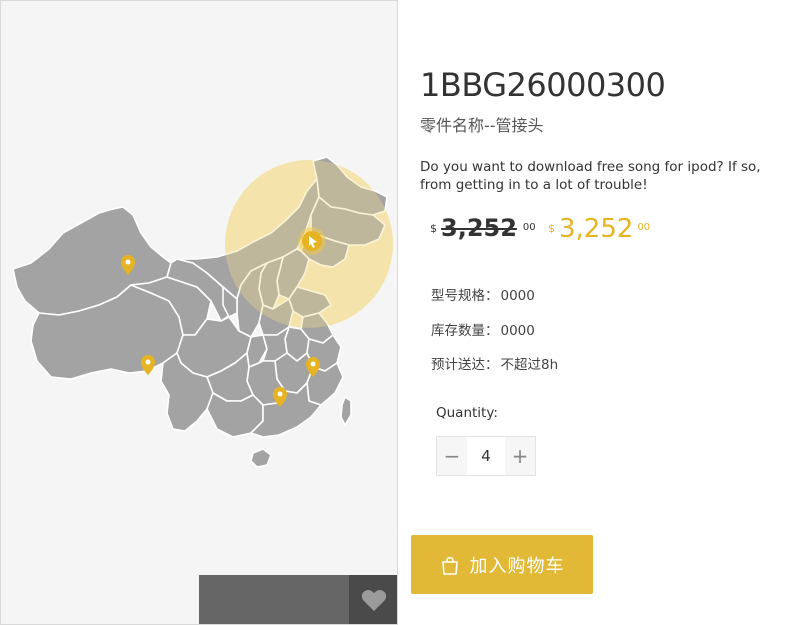 The width and height of the screenshot is (798, 625). I want to click on sale-price-amount: 3,252, so click(596, 229).